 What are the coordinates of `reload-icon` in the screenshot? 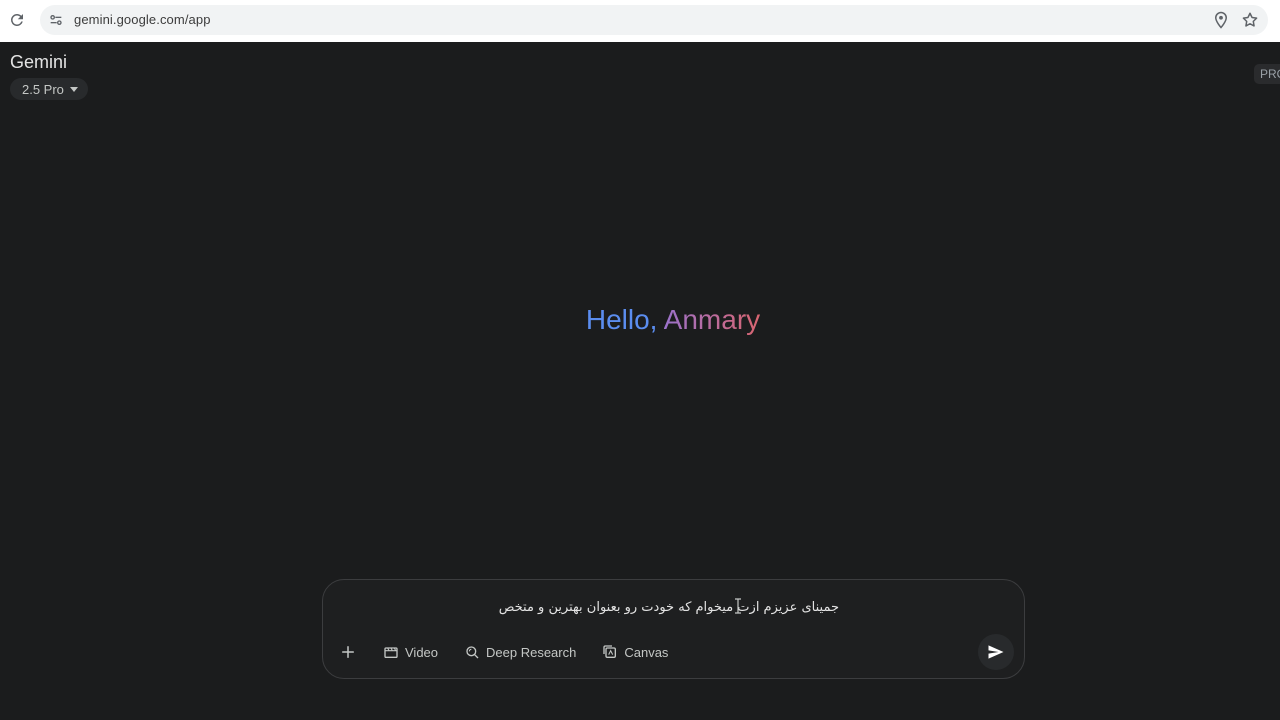 It's located at (17, 20).